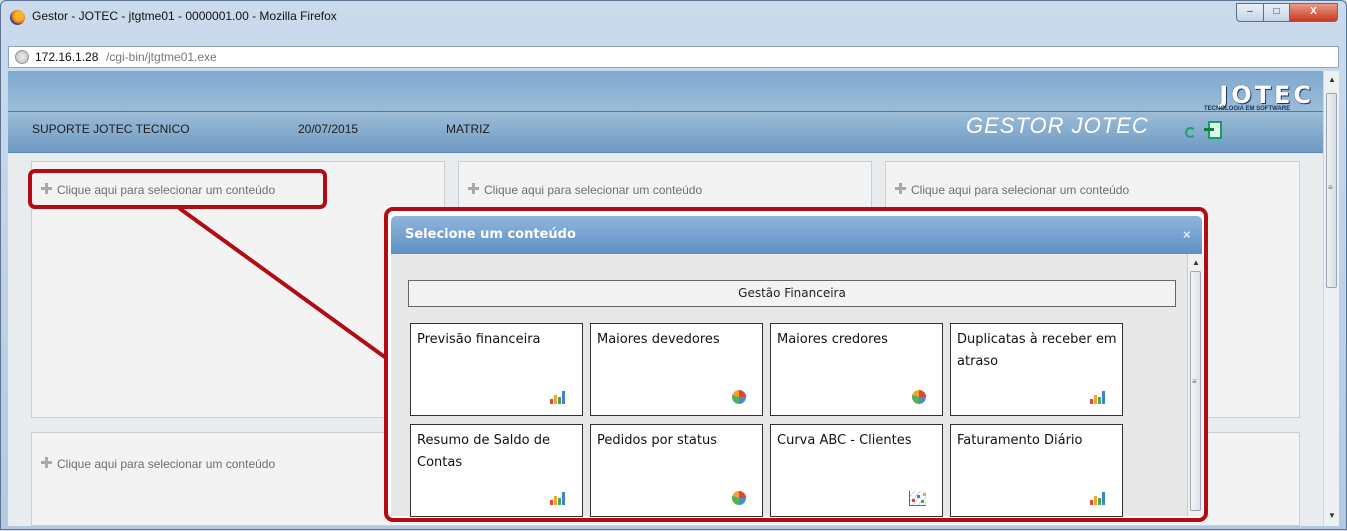 Image resolution: width=1347 pixels, height=531 pixels. What do you see at coordinates (844, 440) in the screenshot?
I see `card-title: Curva ABC - Clientes` at bounding box center [844, 440].